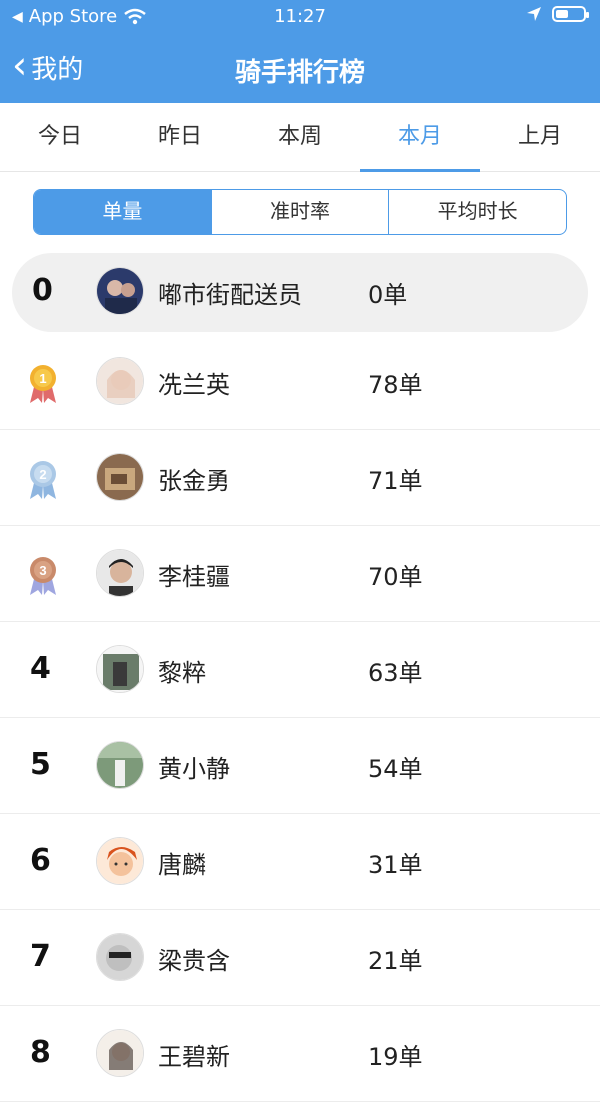 The width and height of the screenshot is (600, 1102). I want to click on period-tabs: 今日 昨日 本周 本月 上月, so click(300, 137).